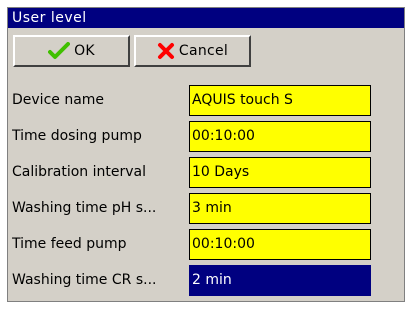 The image size is (413, 311). I want to click on row-washing-time-ph: Washing time pH s... 3 min, so click(206, 208).